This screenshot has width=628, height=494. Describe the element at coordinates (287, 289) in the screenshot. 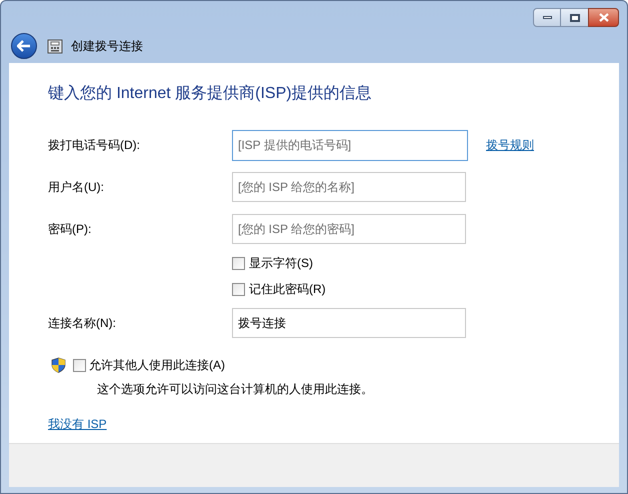

I see `checkbox-label: 记住此密码(R)` at that location.